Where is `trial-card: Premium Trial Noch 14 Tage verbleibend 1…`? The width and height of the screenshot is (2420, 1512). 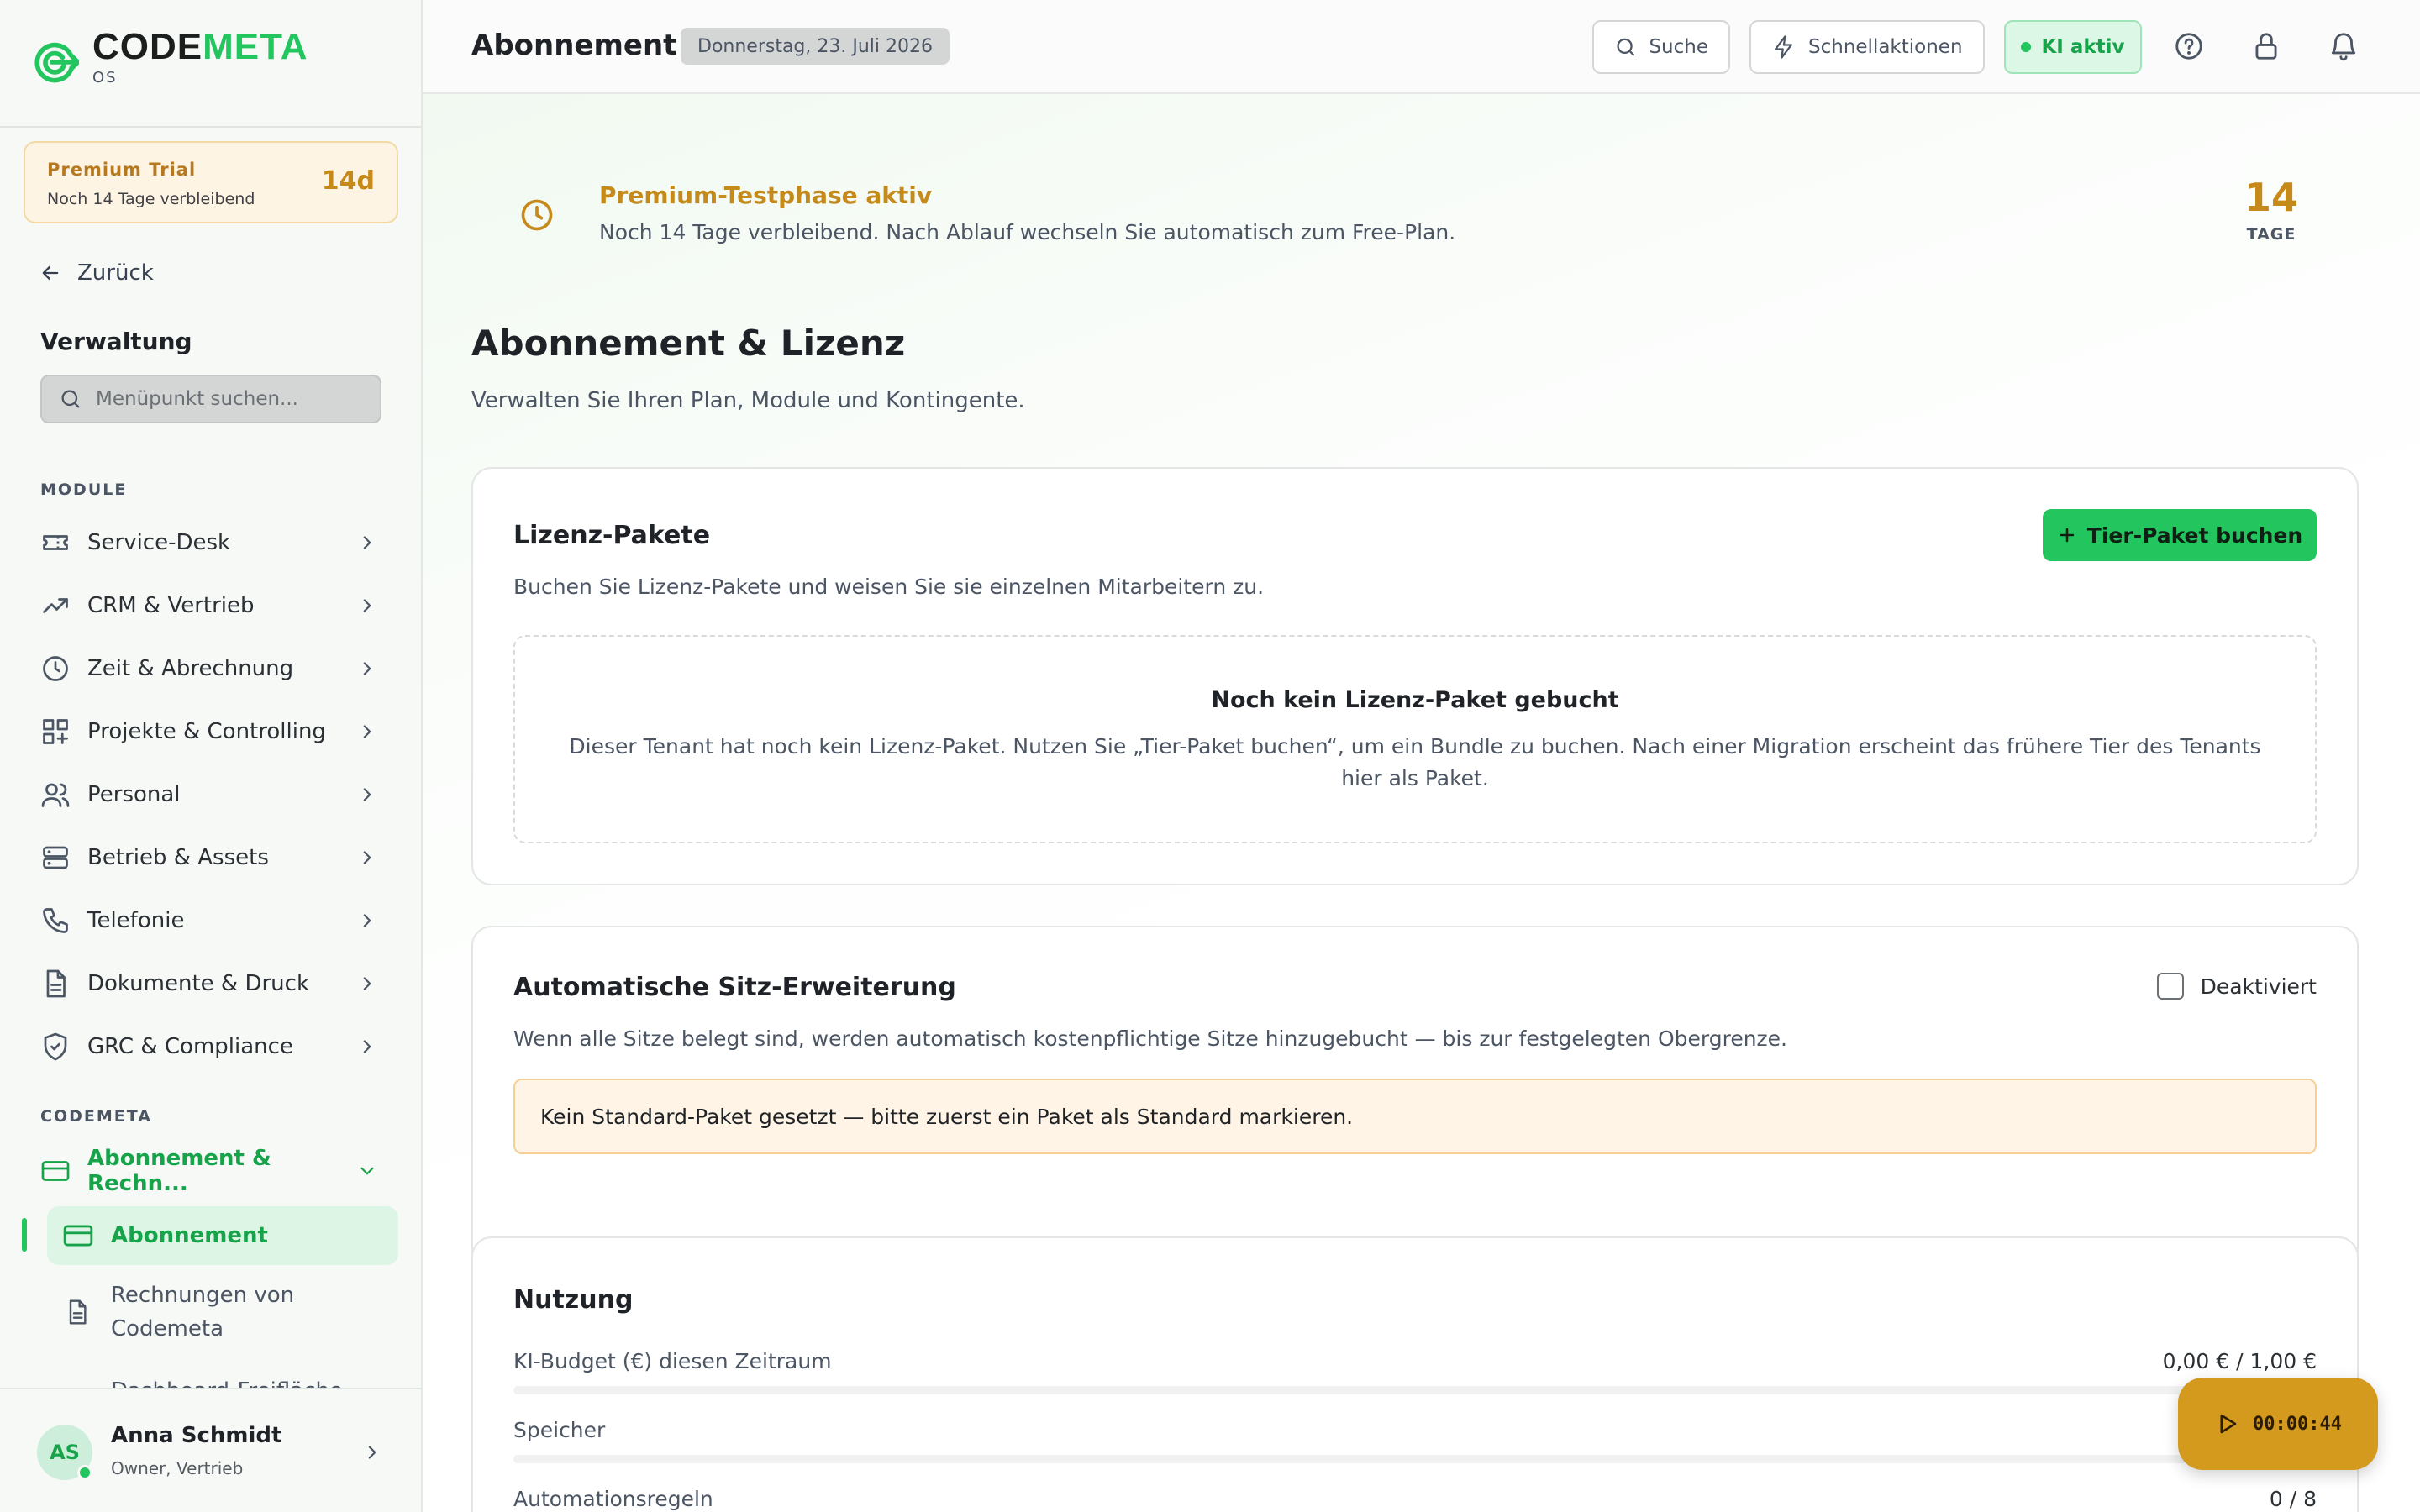 trial-card: Premium Trial Noch 14 Tage verbleibend 1… is located at coordinates (211, 182).